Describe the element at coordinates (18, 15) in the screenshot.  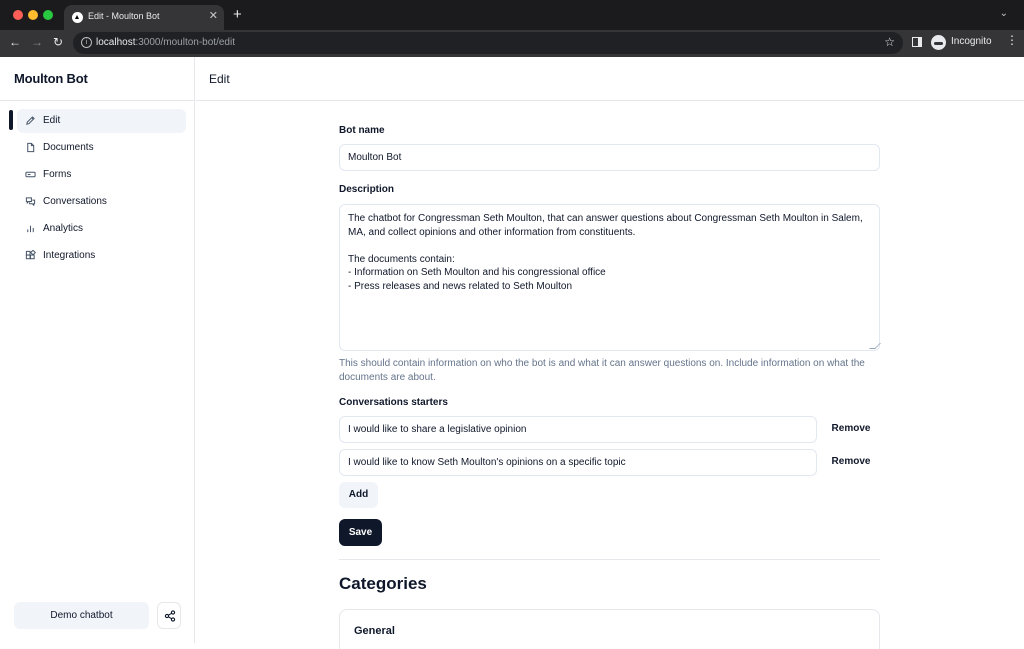
I see `close-window-button` at that location.